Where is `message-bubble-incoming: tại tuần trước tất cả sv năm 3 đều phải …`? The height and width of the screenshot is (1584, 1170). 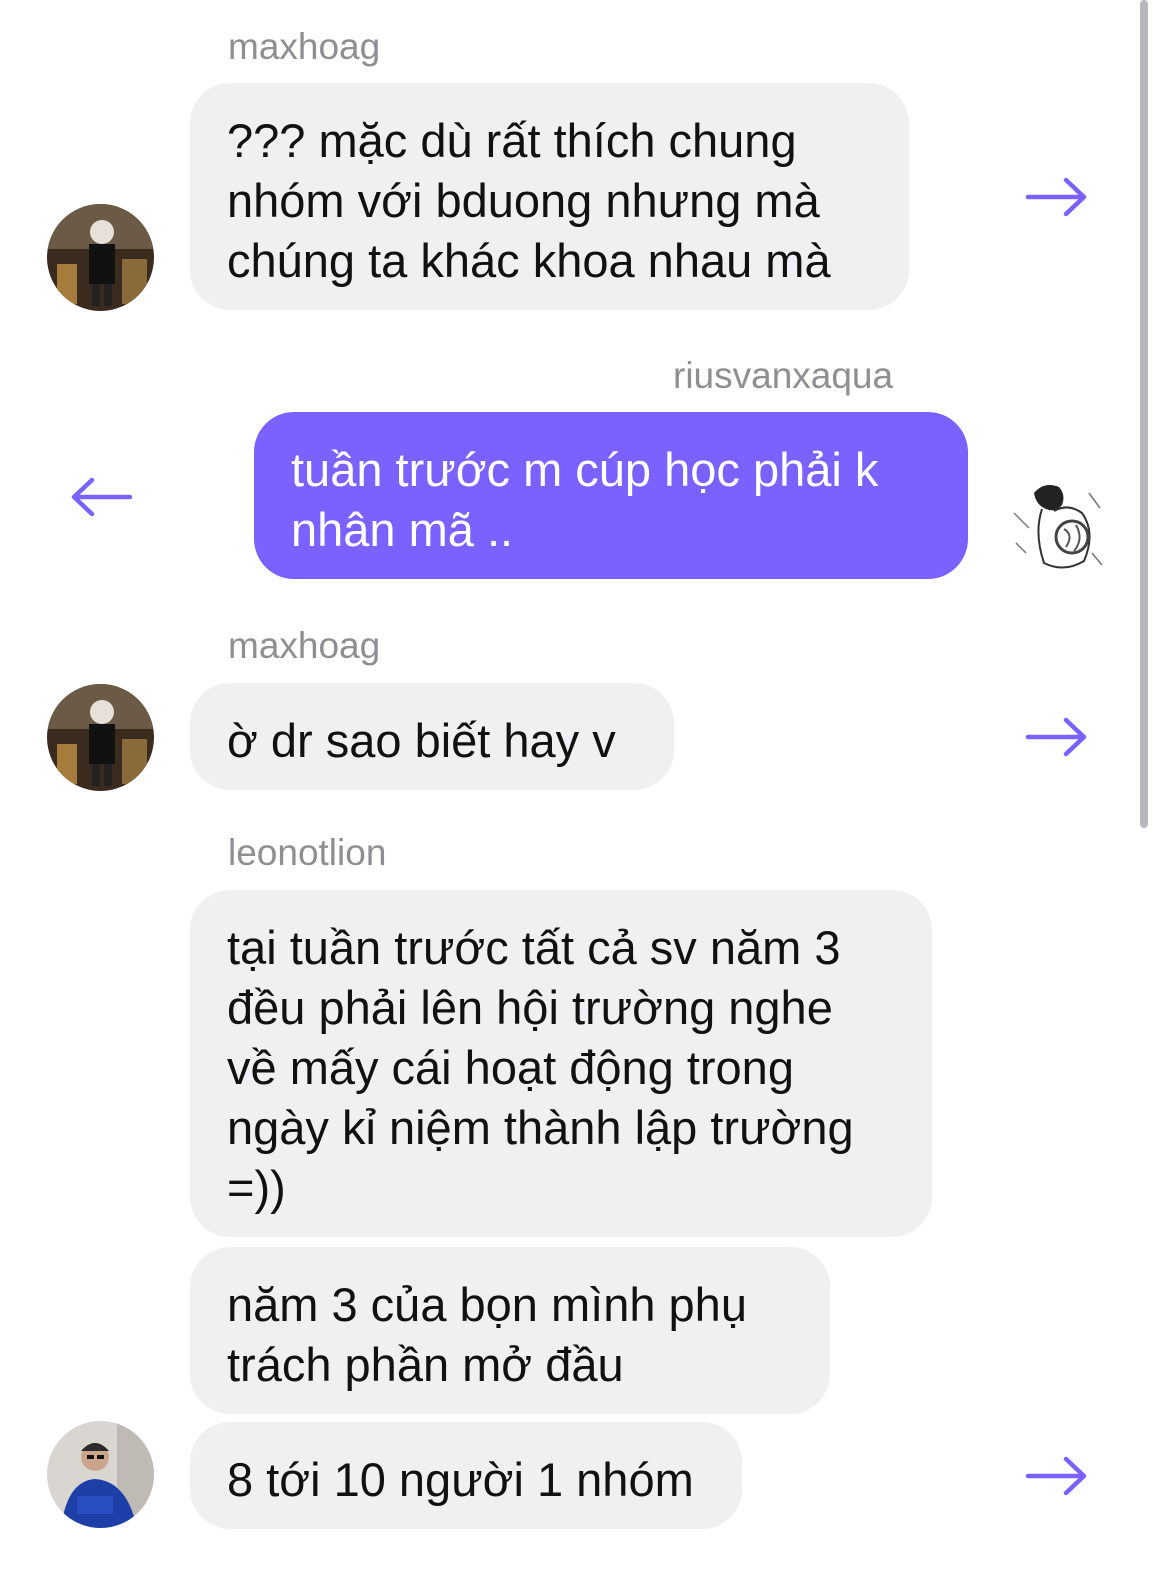 message-bubble-incoming: tại tuần trước tất cả sv năm 3 đều phải … is located at coordinates (561, 1063).